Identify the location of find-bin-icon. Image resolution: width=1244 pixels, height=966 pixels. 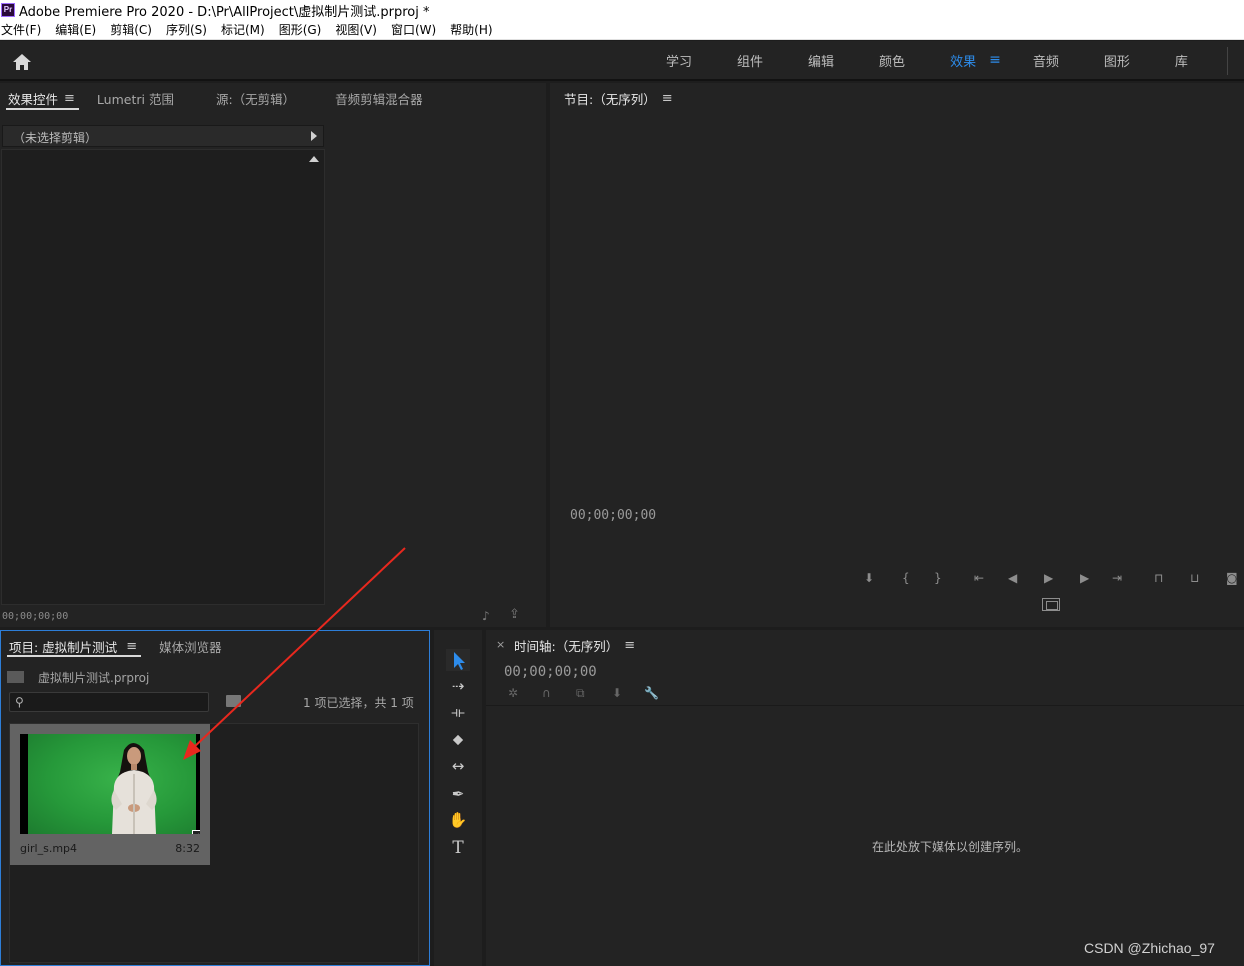
(233, 701).